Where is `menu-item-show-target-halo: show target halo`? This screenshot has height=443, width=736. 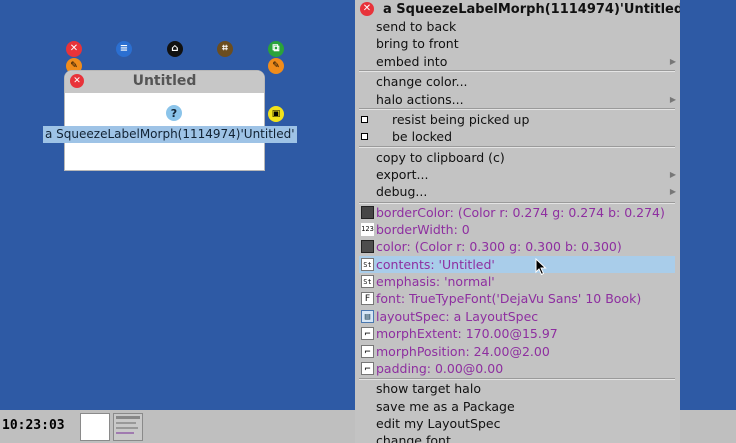 menu-item-show-target-halo: show target halo is located at coordinates (517, 388).